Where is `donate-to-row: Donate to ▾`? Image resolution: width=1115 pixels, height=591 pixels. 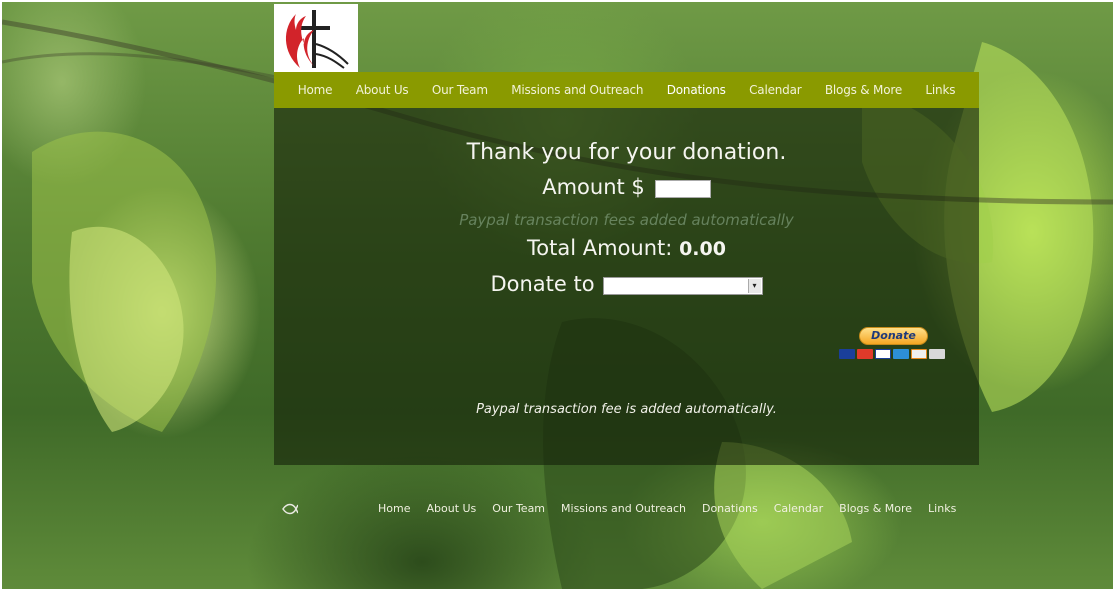 donate-to-row: Donate to ▾ is located at coordinates (626, 284).